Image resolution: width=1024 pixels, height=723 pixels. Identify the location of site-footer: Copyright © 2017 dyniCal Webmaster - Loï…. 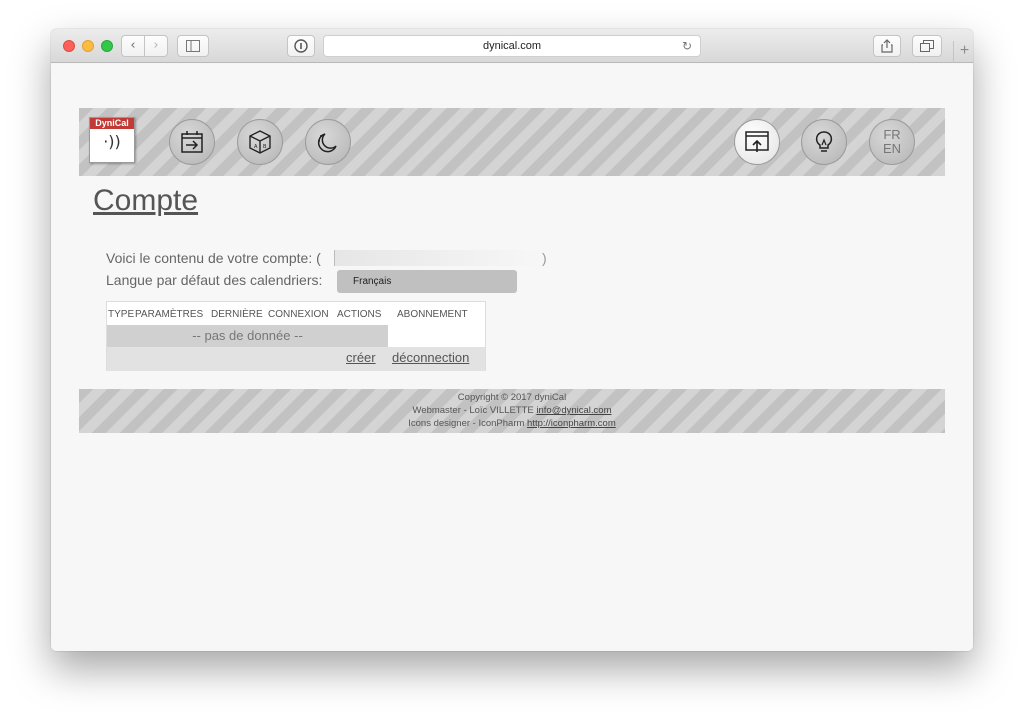
(512, 411).